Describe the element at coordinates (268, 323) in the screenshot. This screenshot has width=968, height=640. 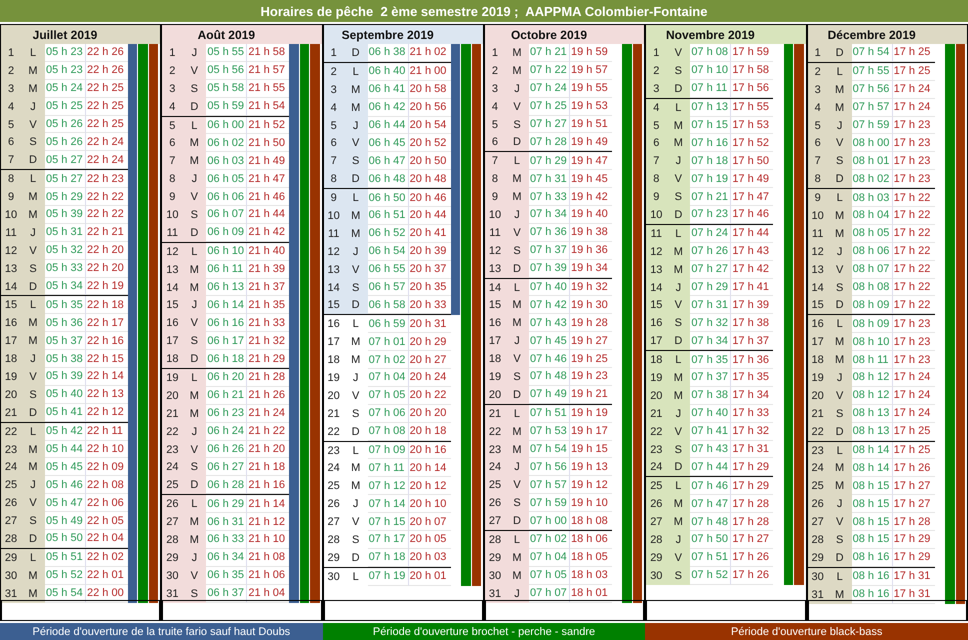
I see `end-time: 21 h 33` at that location.